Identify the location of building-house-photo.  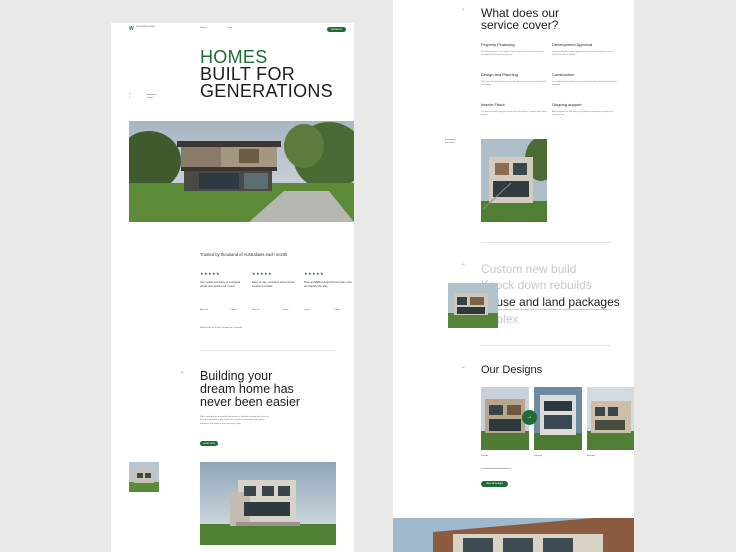
(268, 503).